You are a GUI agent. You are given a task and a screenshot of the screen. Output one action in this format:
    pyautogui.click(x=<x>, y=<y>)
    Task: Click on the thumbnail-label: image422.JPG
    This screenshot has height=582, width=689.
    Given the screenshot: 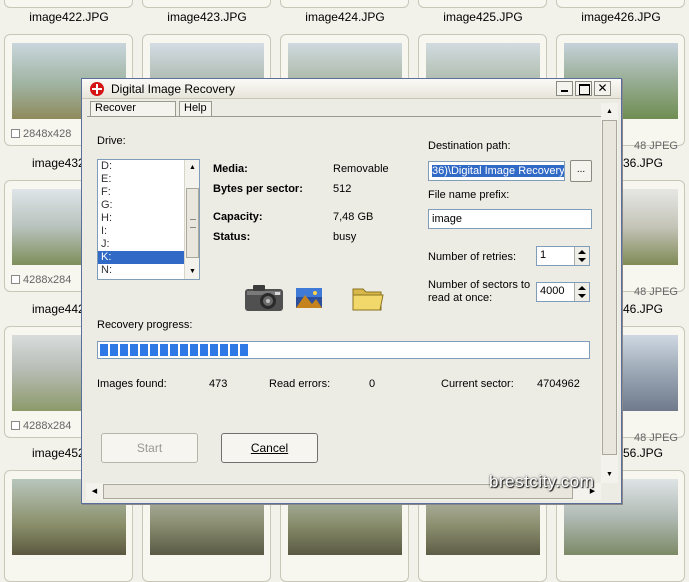 What is the action you would take?
    pyautogui.click(x=69, y=17)
    